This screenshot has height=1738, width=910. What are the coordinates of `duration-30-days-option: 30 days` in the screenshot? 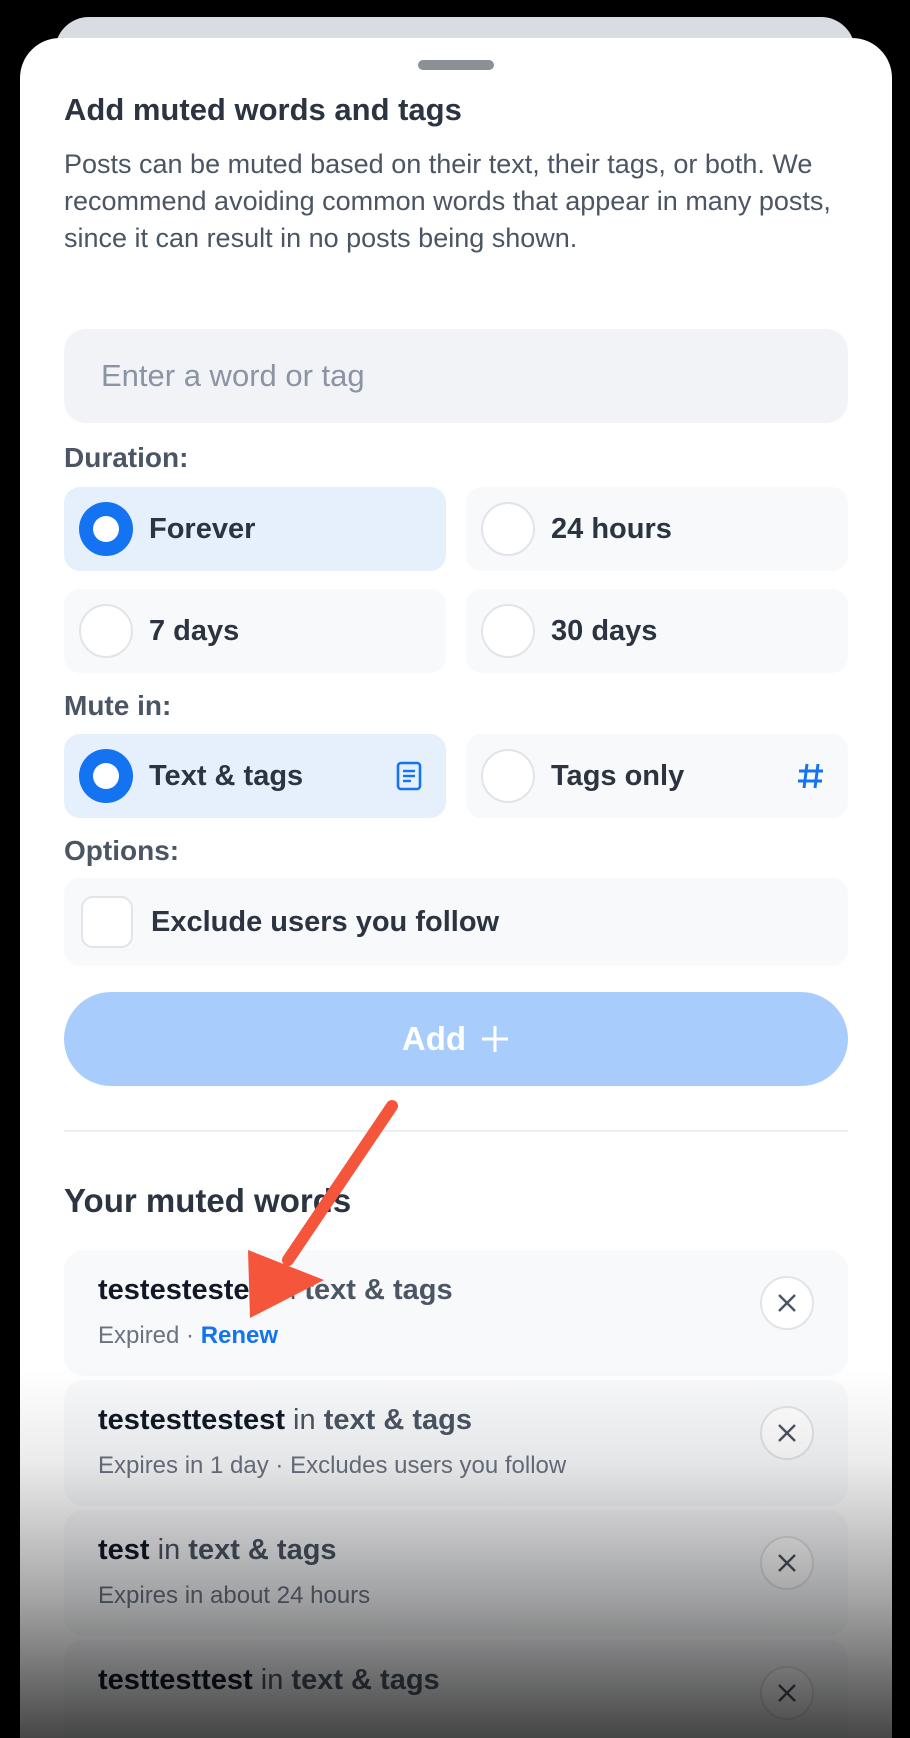 It's located at (657, 631).